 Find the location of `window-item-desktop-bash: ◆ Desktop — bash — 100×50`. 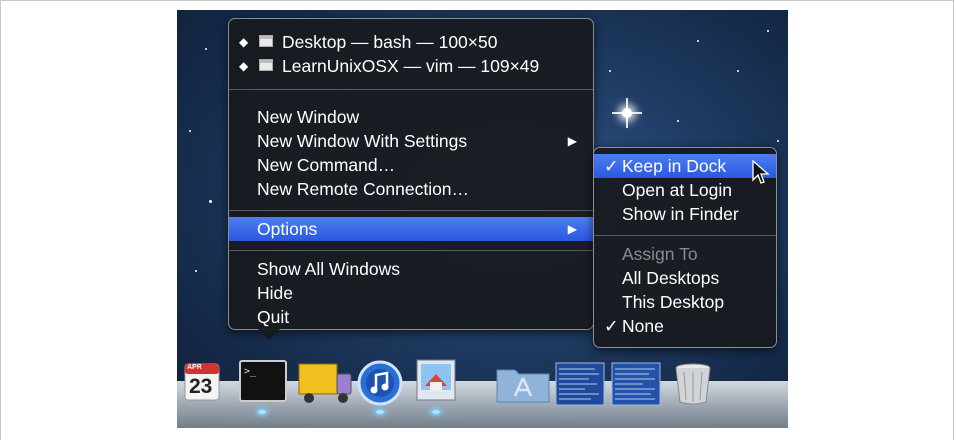

window-item-desktop-bash: ◆ Desktop — bash — 100×50 is located at coordinates (411, 42).